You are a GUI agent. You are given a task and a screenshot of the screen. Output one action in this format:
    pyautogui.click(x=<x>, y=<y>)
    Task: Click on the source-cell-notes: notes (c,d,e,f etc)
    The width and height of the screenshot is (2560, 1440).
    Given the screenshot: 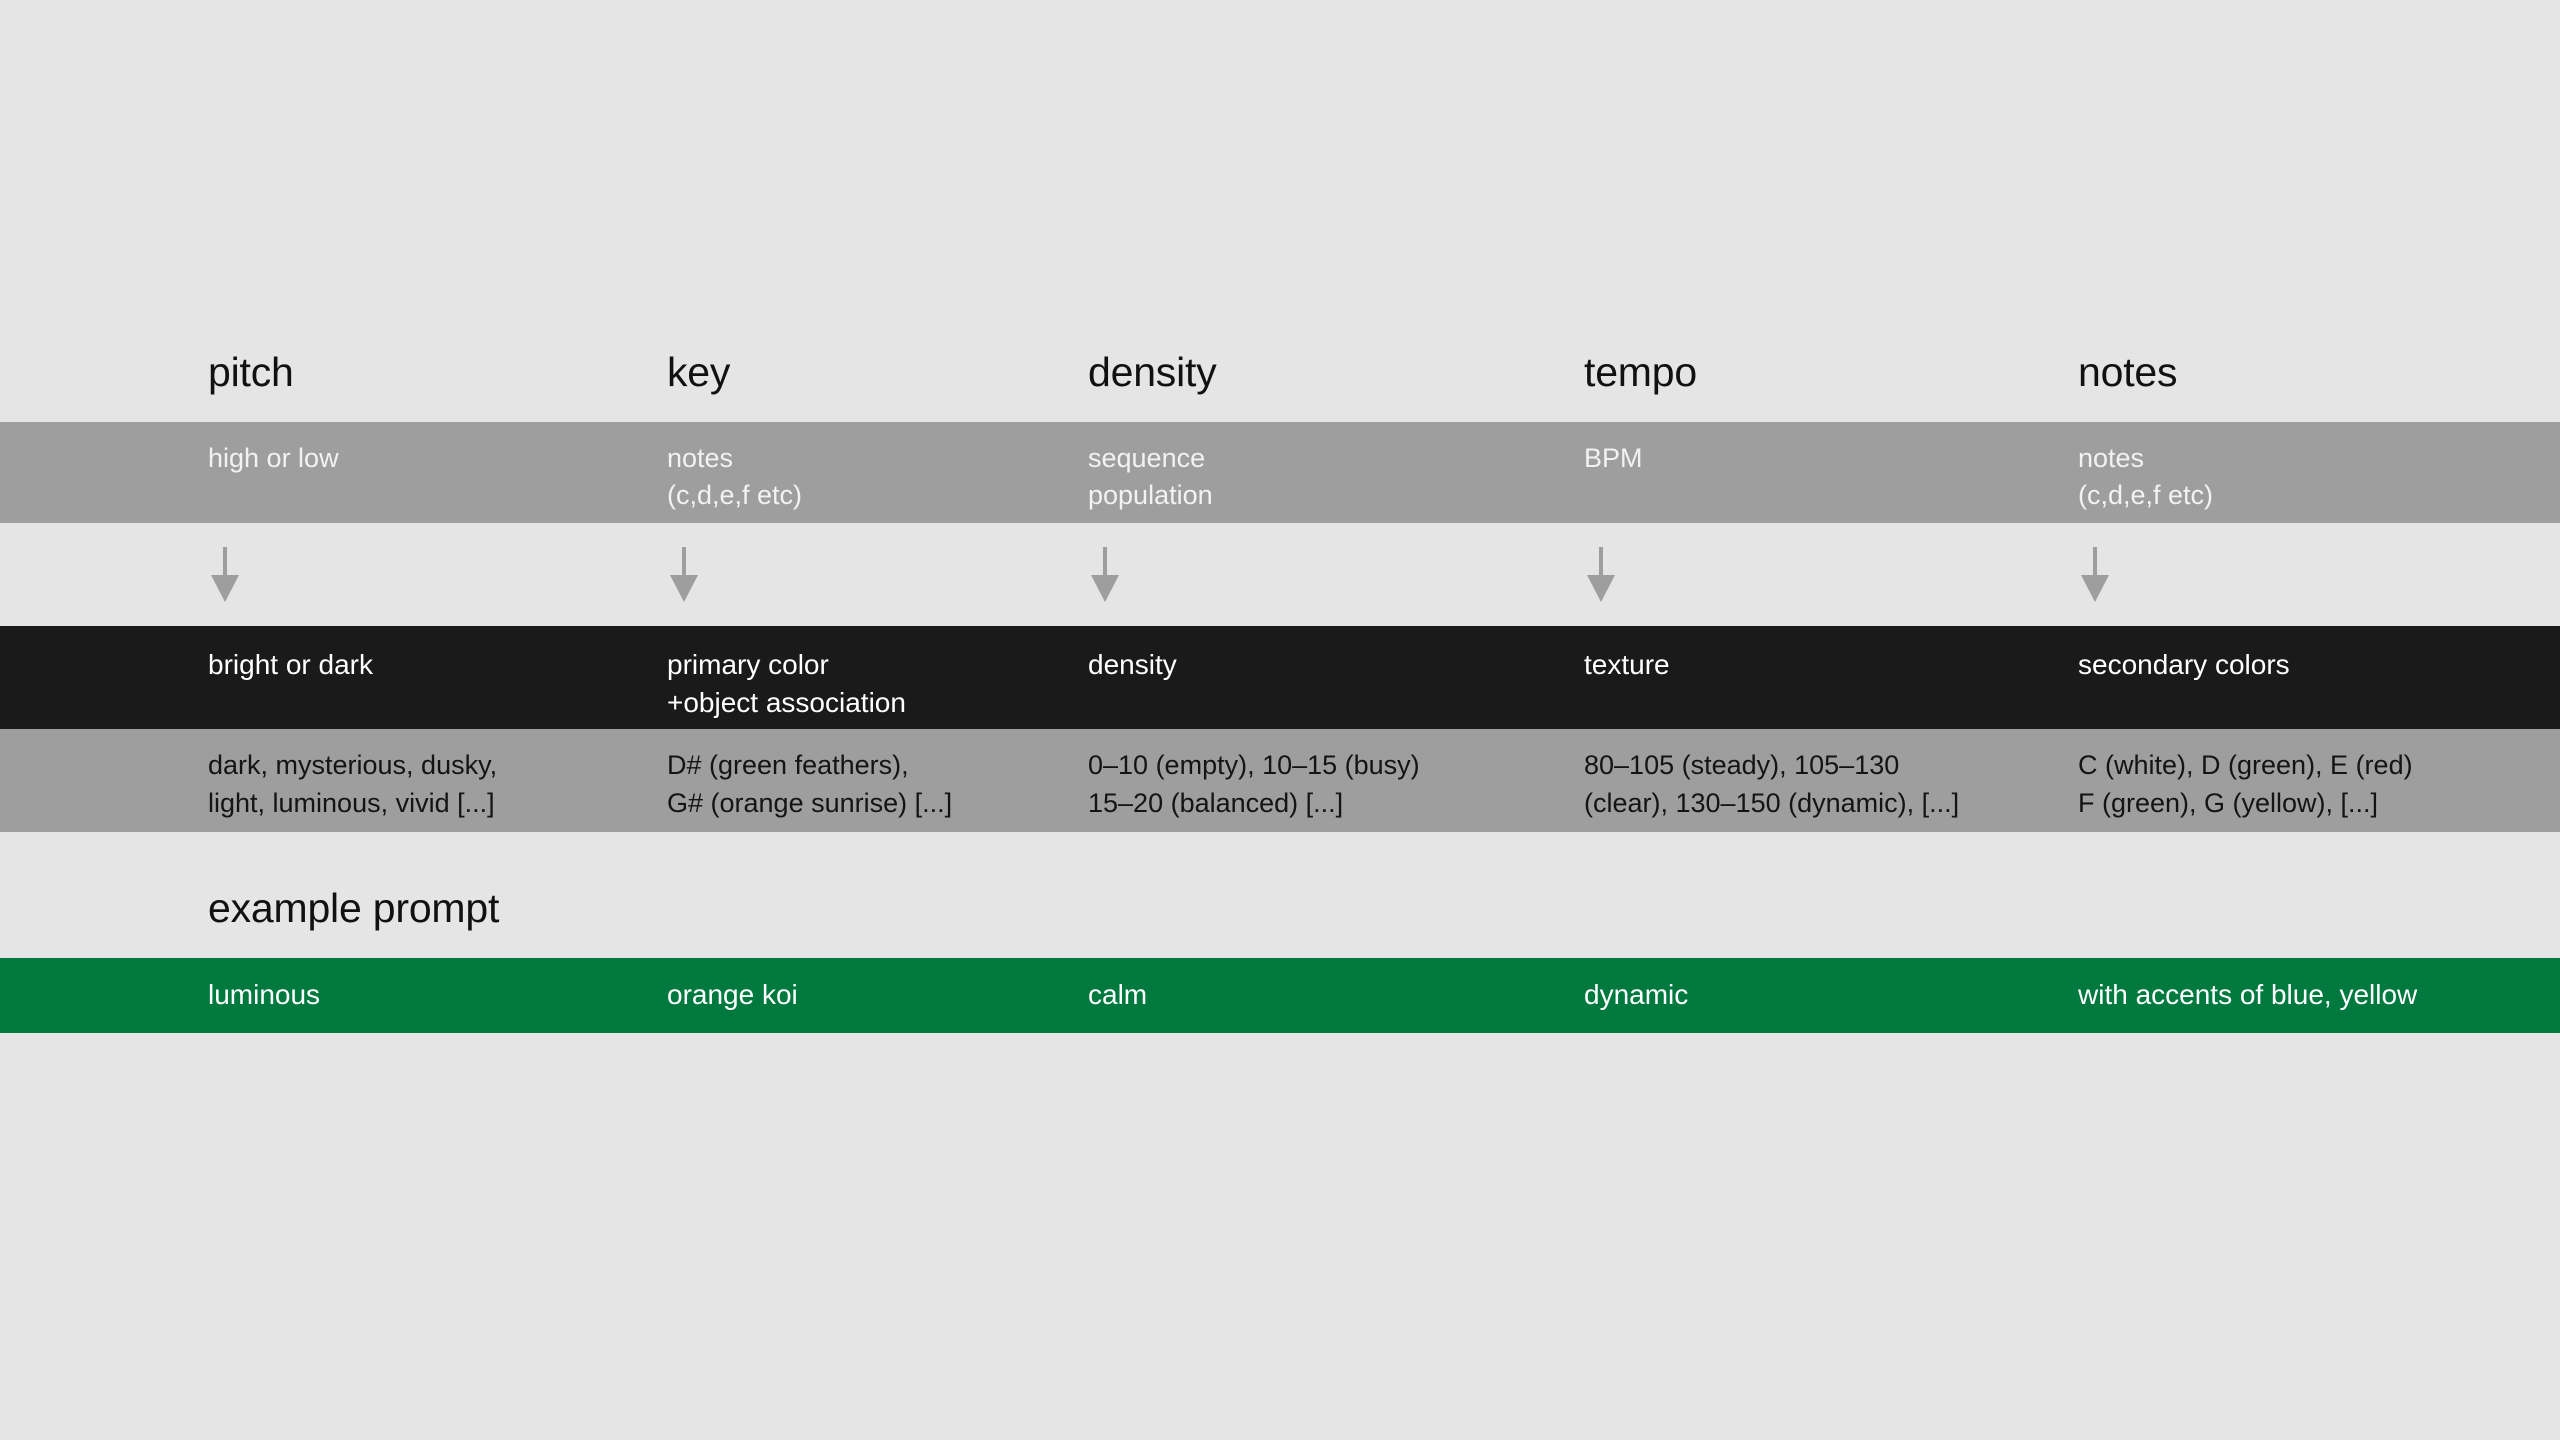 What is the action you would take?
    pyautogui.click(x=2313, y=472)
    